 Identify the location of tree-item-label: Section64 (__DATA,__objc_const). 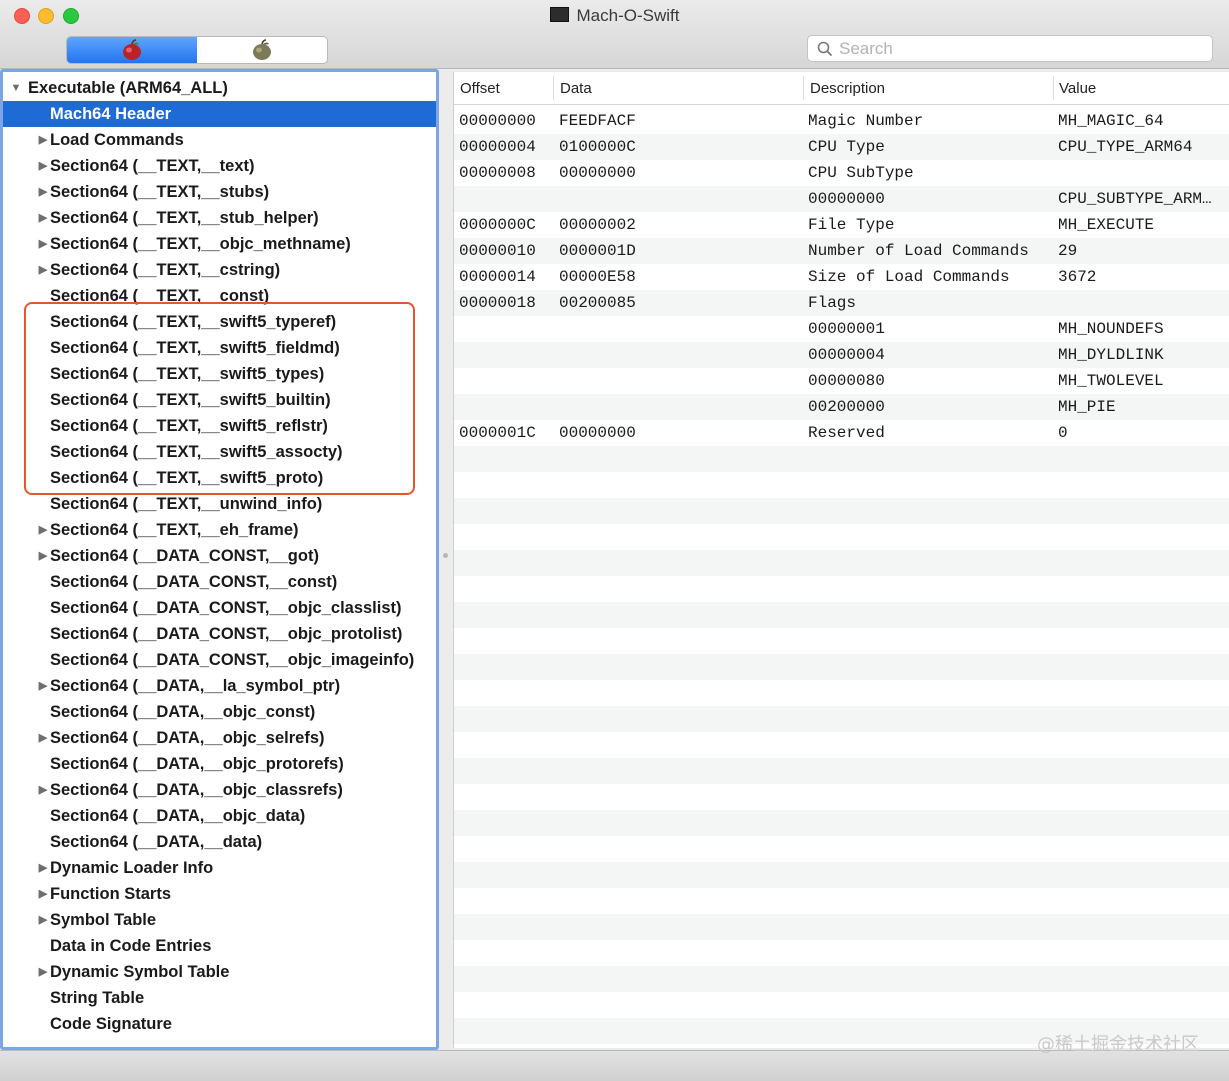
(183, 712).